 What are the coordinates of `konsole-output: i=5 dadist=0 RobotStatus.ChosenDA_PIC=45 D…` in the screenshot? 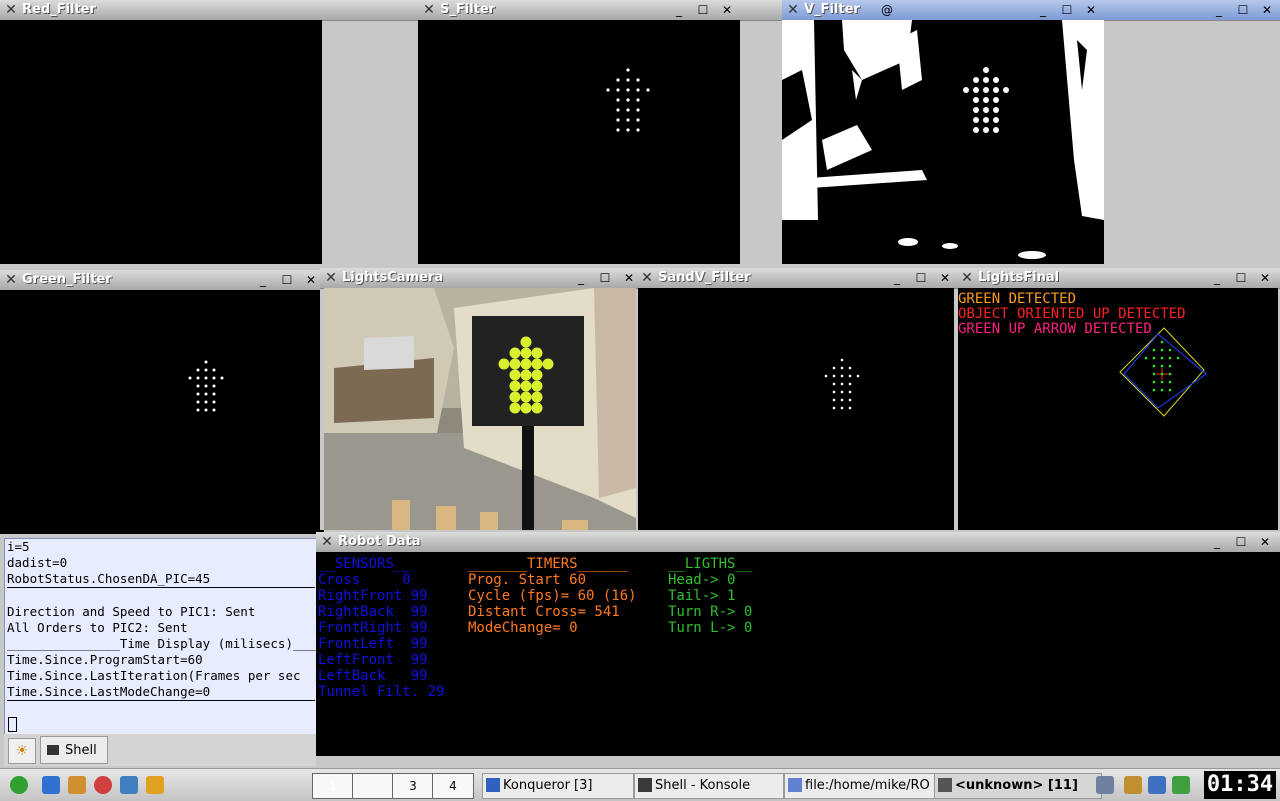 It's located at (161, 637).